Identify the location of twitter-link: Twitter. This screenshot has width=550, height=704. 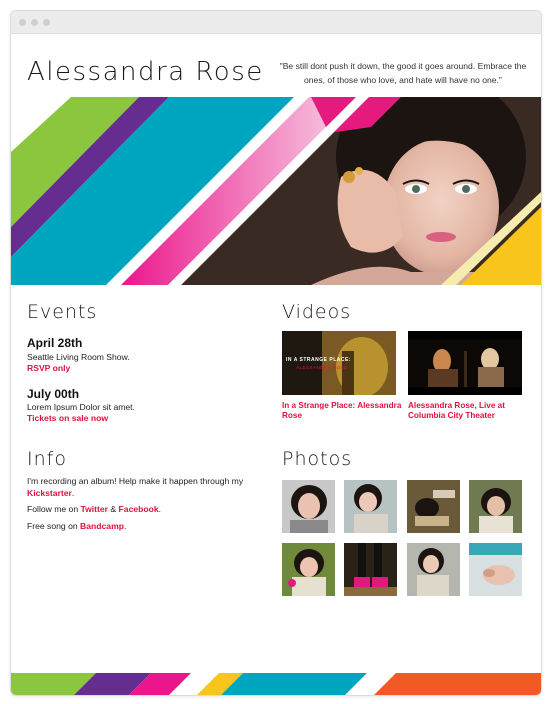
(95, 509).